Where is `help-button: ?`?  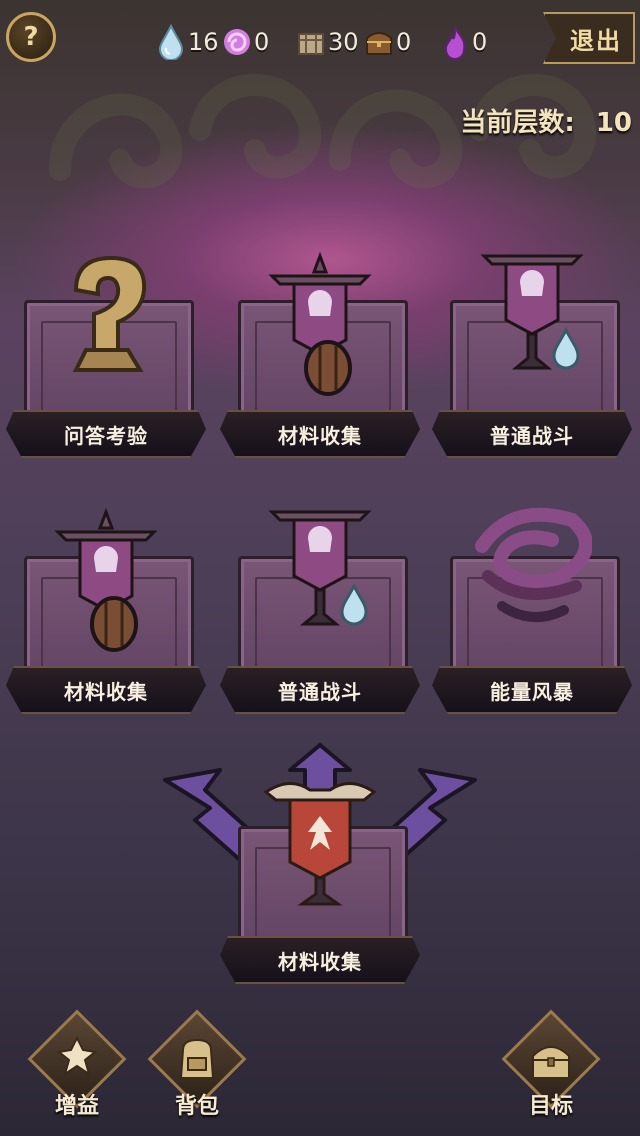
help-button: ? is located at coordinates (31, 37).